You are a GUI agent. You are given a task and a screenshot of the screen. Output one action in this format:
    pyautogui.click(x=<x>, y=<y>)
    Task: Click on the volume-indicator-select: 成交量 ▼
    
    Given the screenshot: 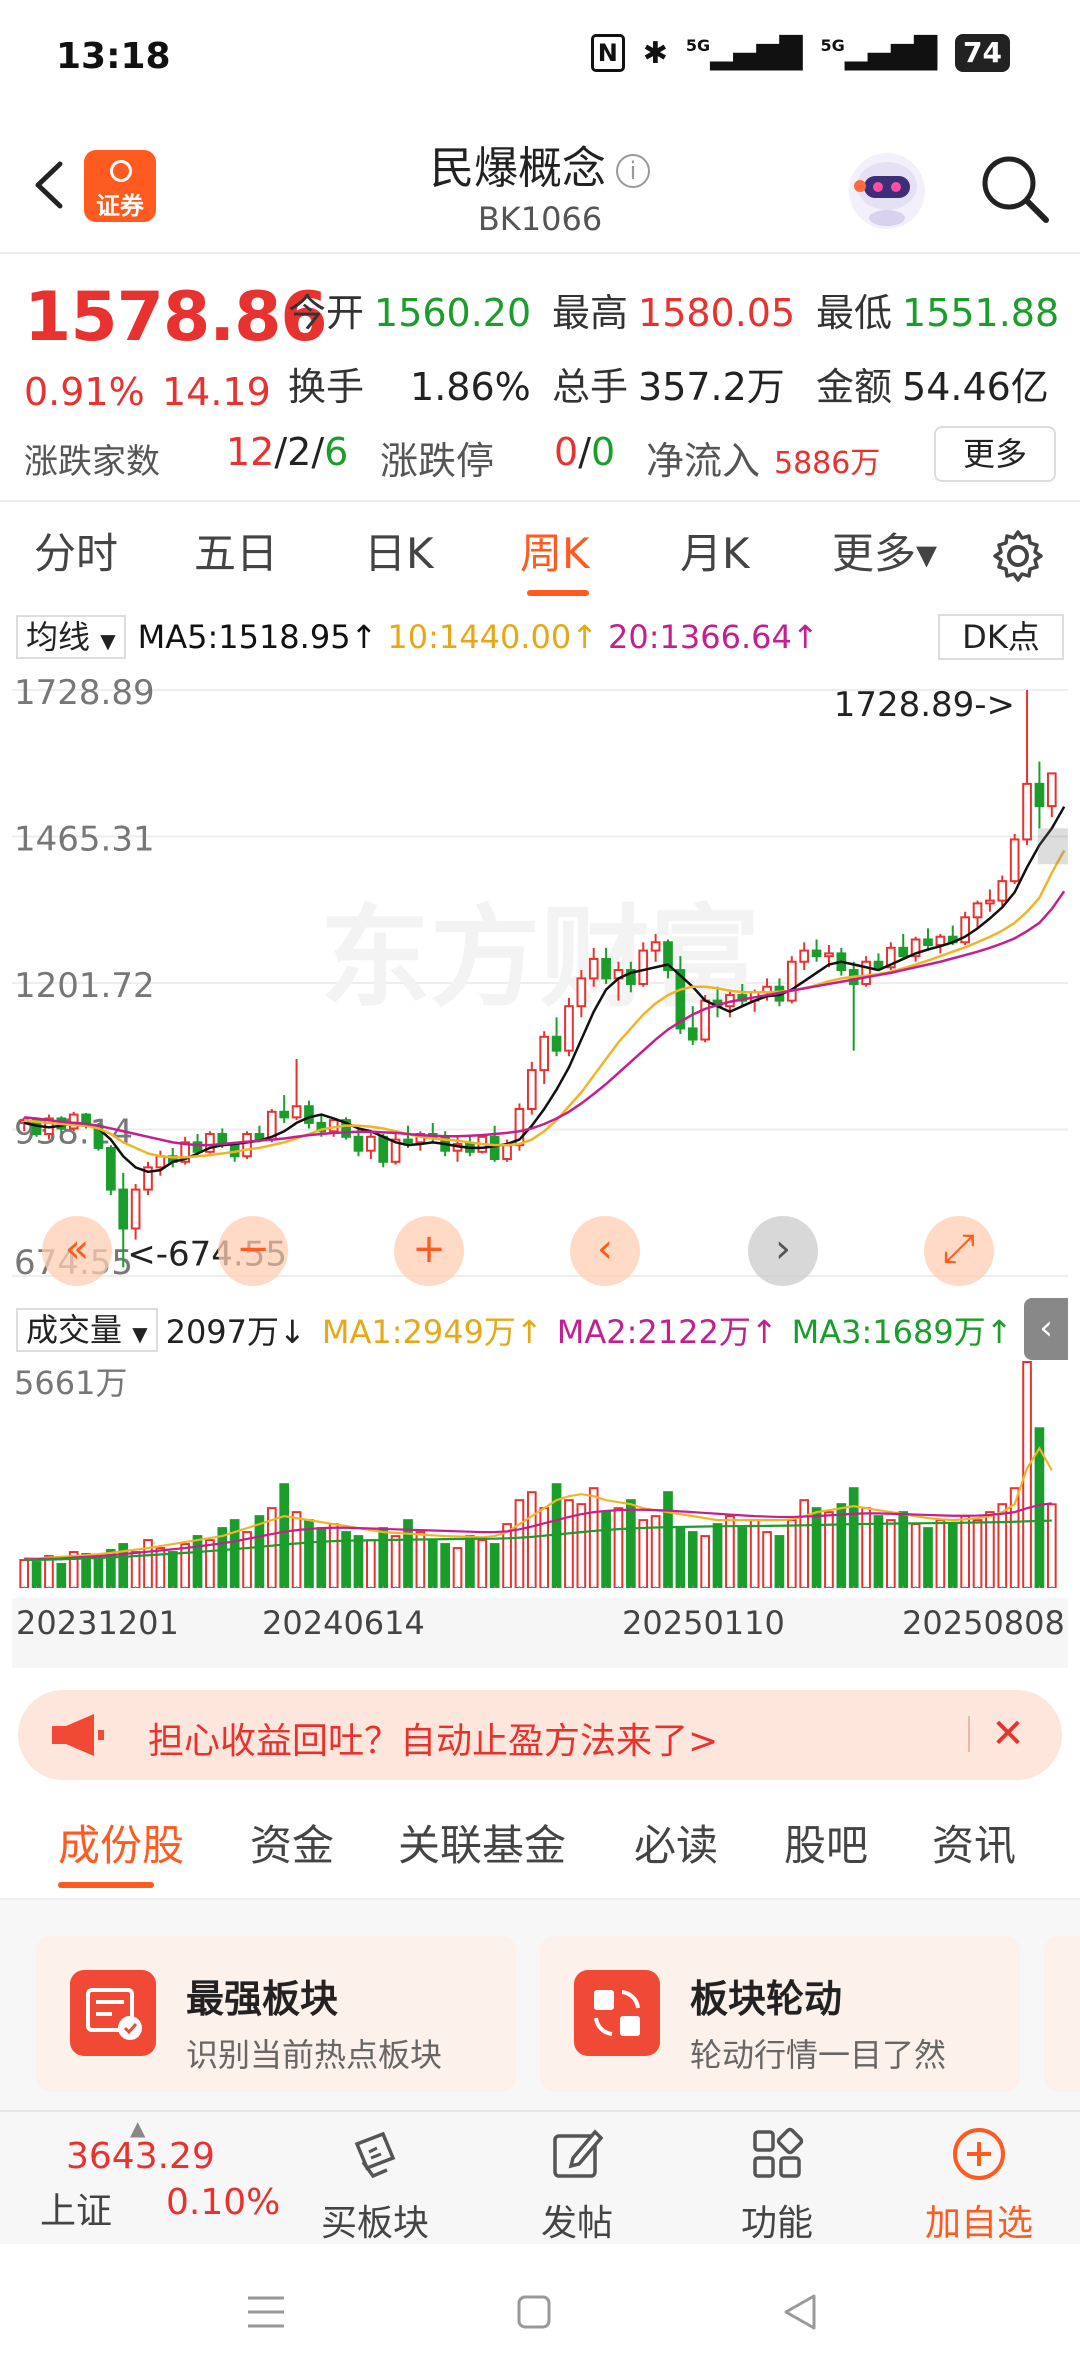 What is the action you would take?
    pyautogui.click(x=87, y=1330)
    